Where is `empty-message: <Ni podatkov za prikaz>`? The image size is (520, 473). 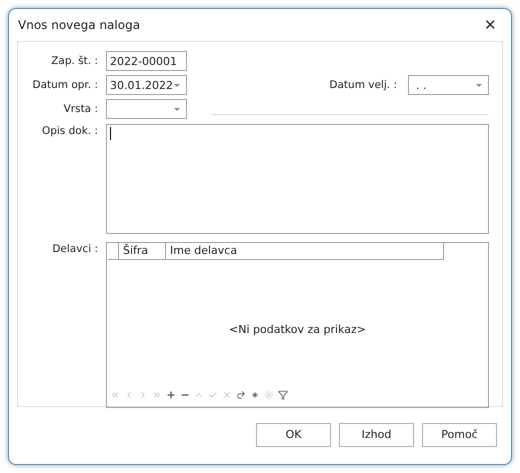
empty-message: <Ni podatkov za prikaz> is located at coordinates (297, 329).